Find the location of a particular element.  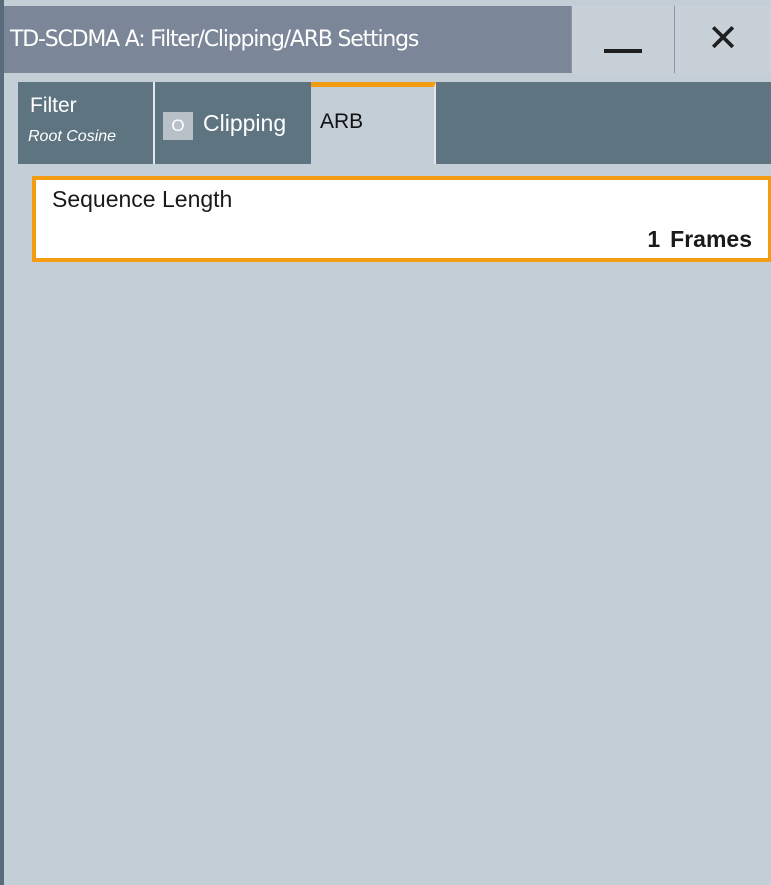

dialog-title: TD-SCDMA A: Filter/Clipping/ARB Settings is located at coordinates (214, 39).